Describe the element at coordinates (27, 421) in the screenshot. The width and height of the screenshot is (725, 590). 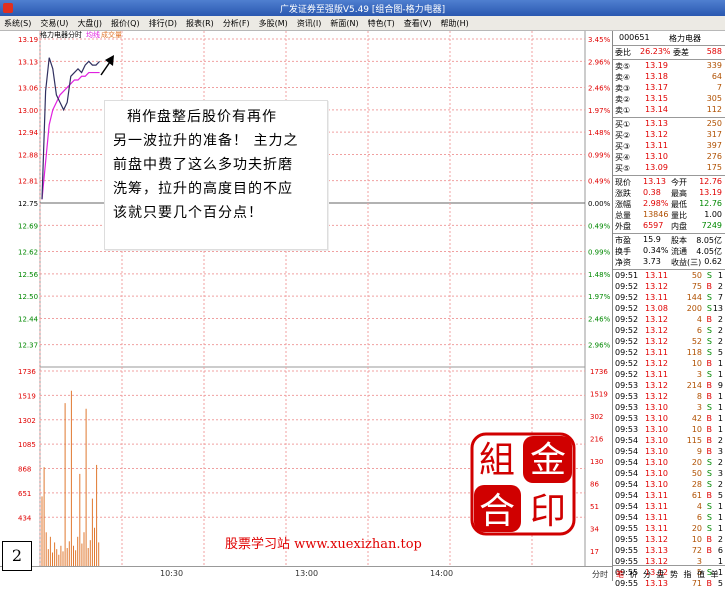
I see `volume-tick-left: 1302` at that location.